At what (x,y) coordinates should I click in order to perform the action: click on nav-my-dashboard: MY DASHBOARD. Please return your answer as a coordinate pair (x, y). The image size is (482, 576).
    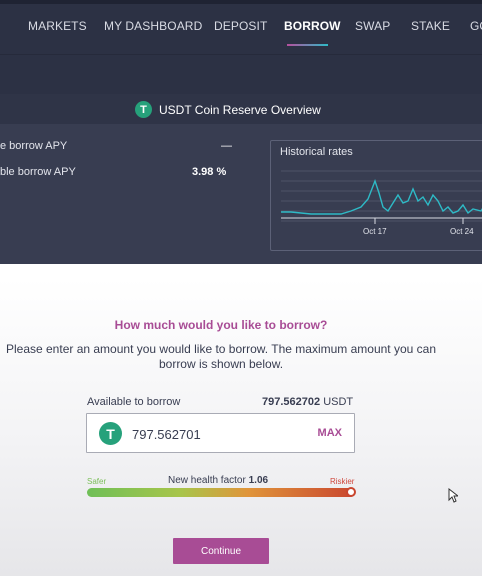
    Looking at the image, I should click on (153, 26).